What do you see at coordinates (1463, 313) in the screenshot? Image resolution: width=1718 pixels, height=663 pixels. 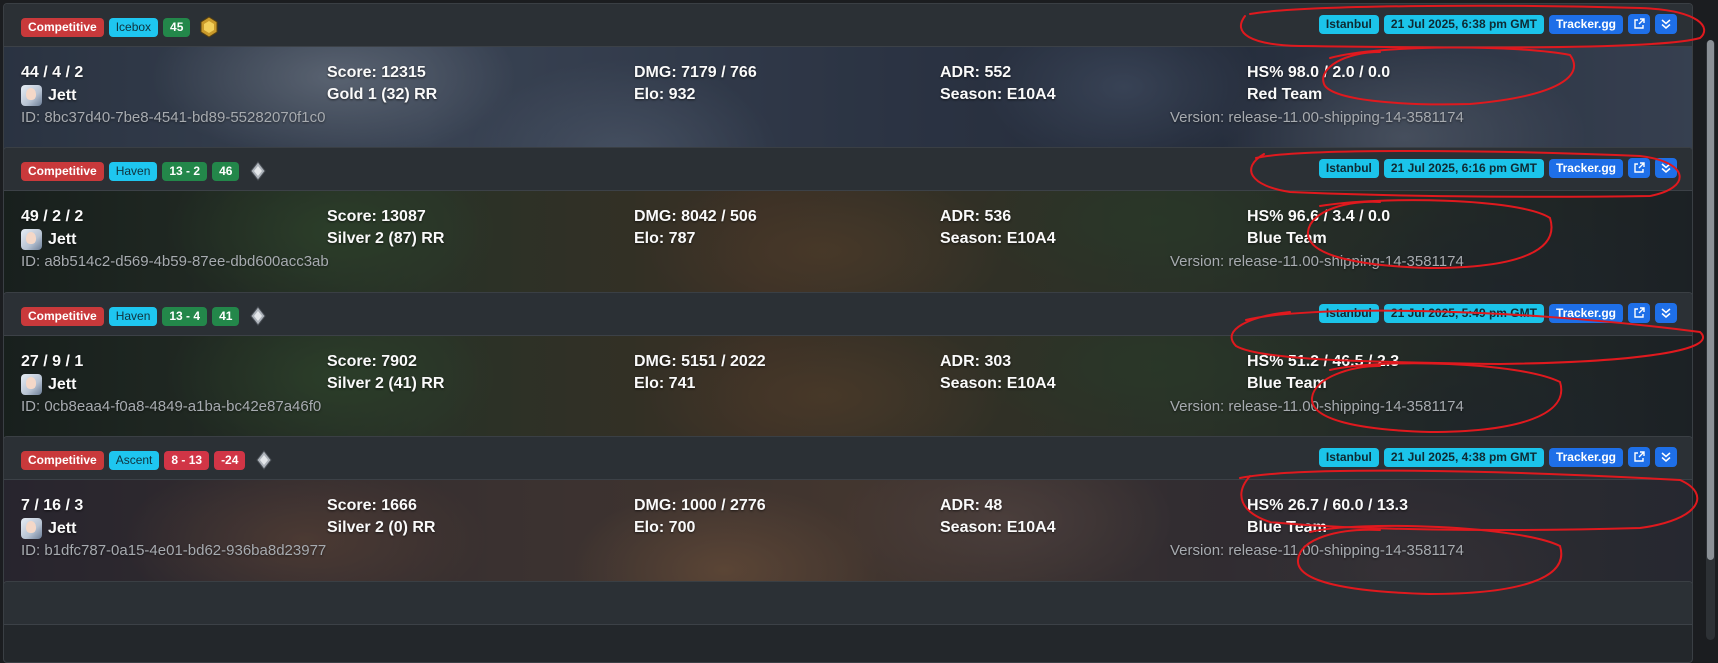 I see `date-badge: 21 Jul 2025, 5:49 pm GMT` at bounding box center [1463, 313].